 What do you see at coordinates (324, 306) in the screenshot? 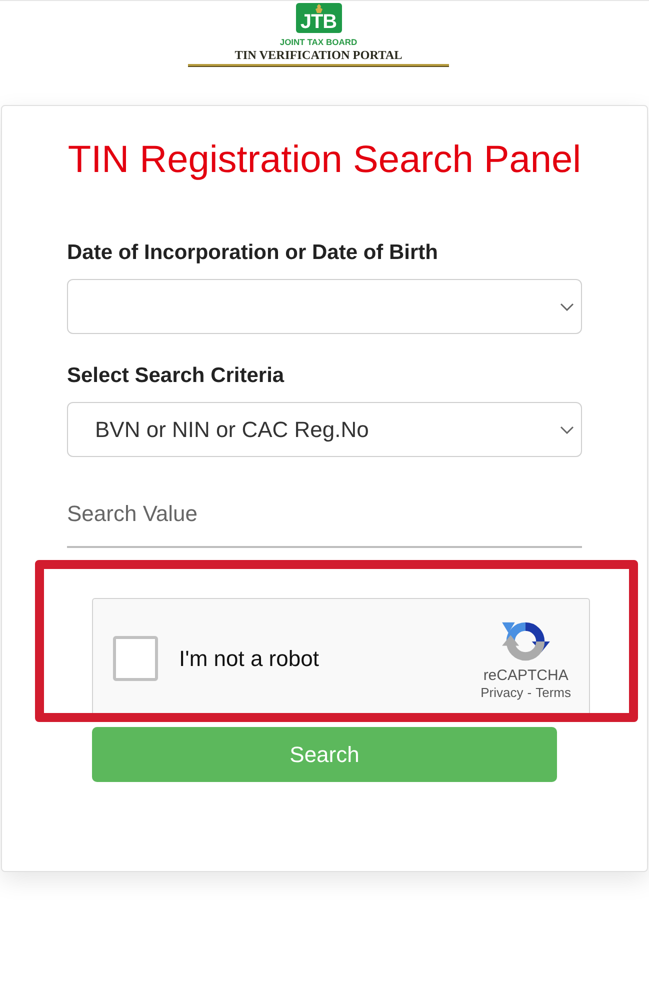
I see `dropdown-field` at bounding box center [324, 306].